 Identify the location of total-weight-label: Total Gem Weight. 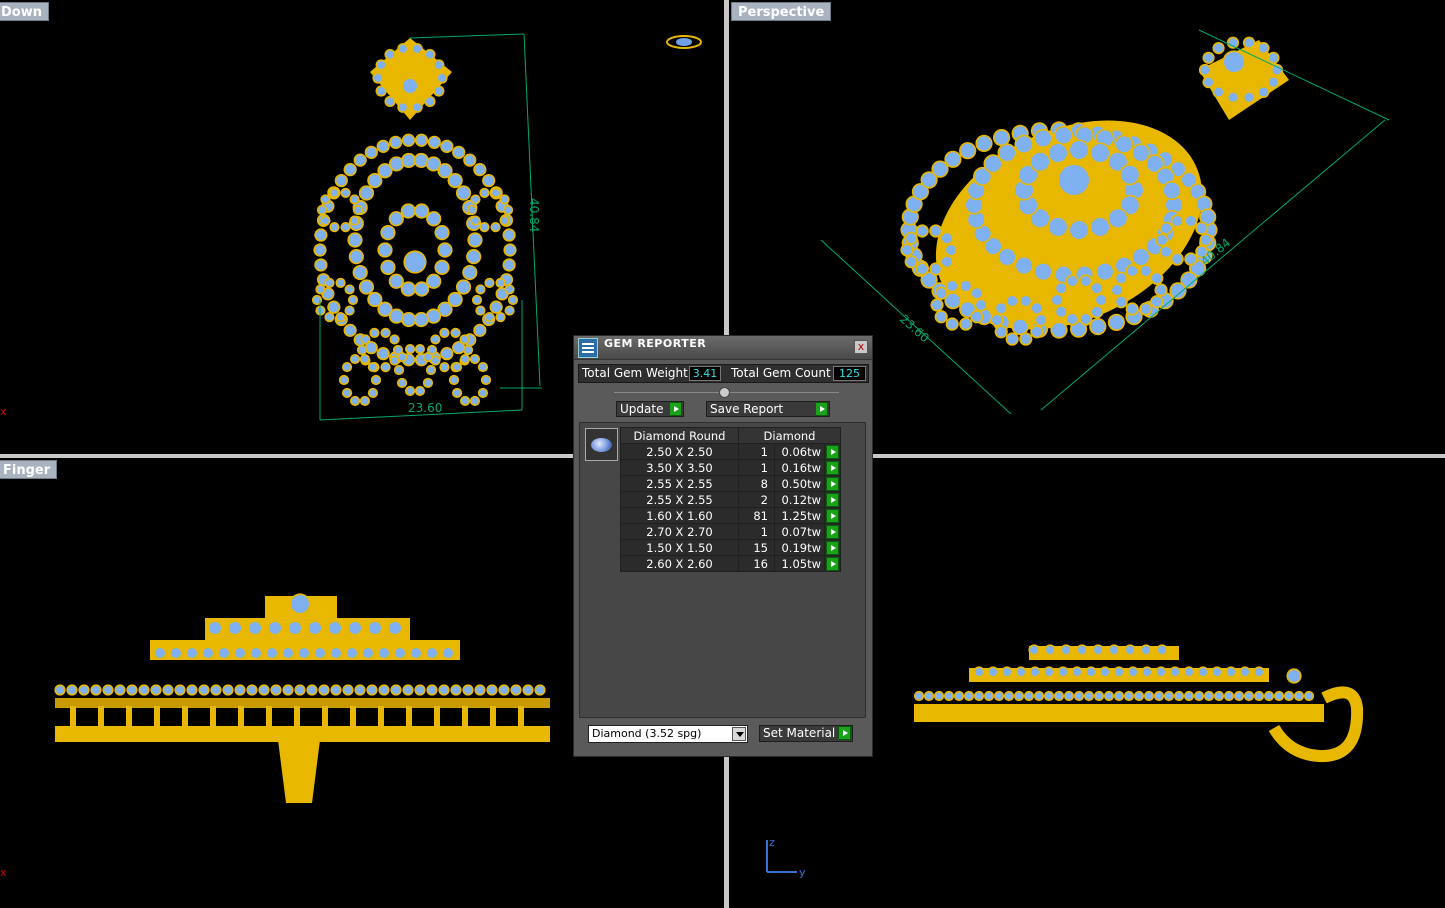
(635, 373).